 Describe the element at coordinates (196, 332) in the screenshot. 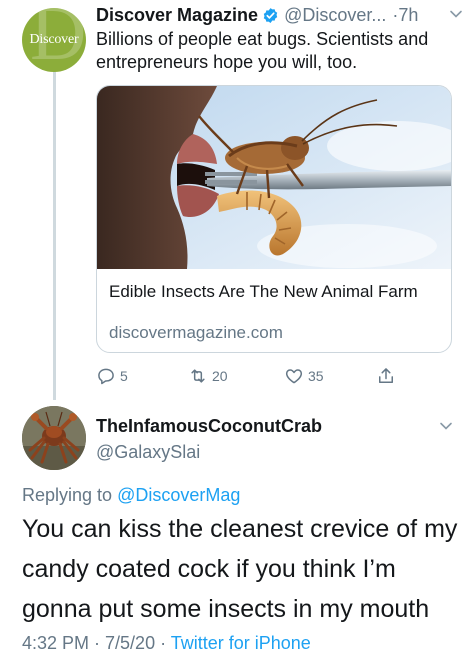

I see `card-domain: discovermagazine.com` at that location.